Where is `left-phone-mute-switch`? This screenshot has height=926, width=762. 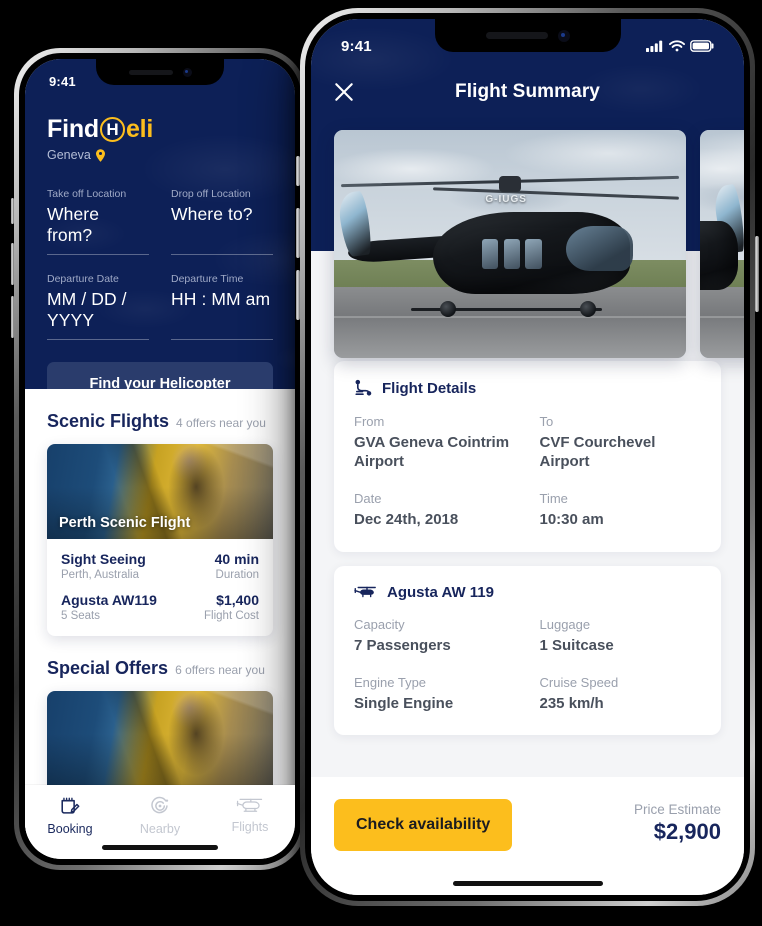 left-phone-mute-switch is located at coordinates (12, 211).